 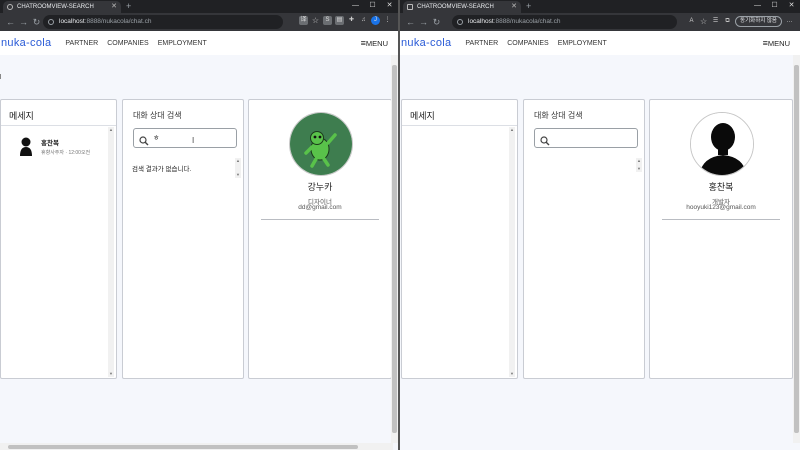 I want to click on search-input: ㅎ I, so click(x=185, y=138).